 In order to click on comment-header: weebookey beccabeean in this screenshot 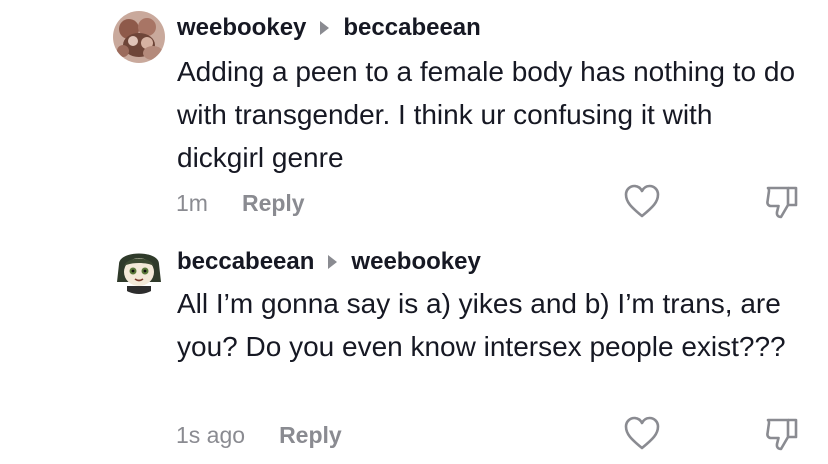, I will do `click(329, 28)`.